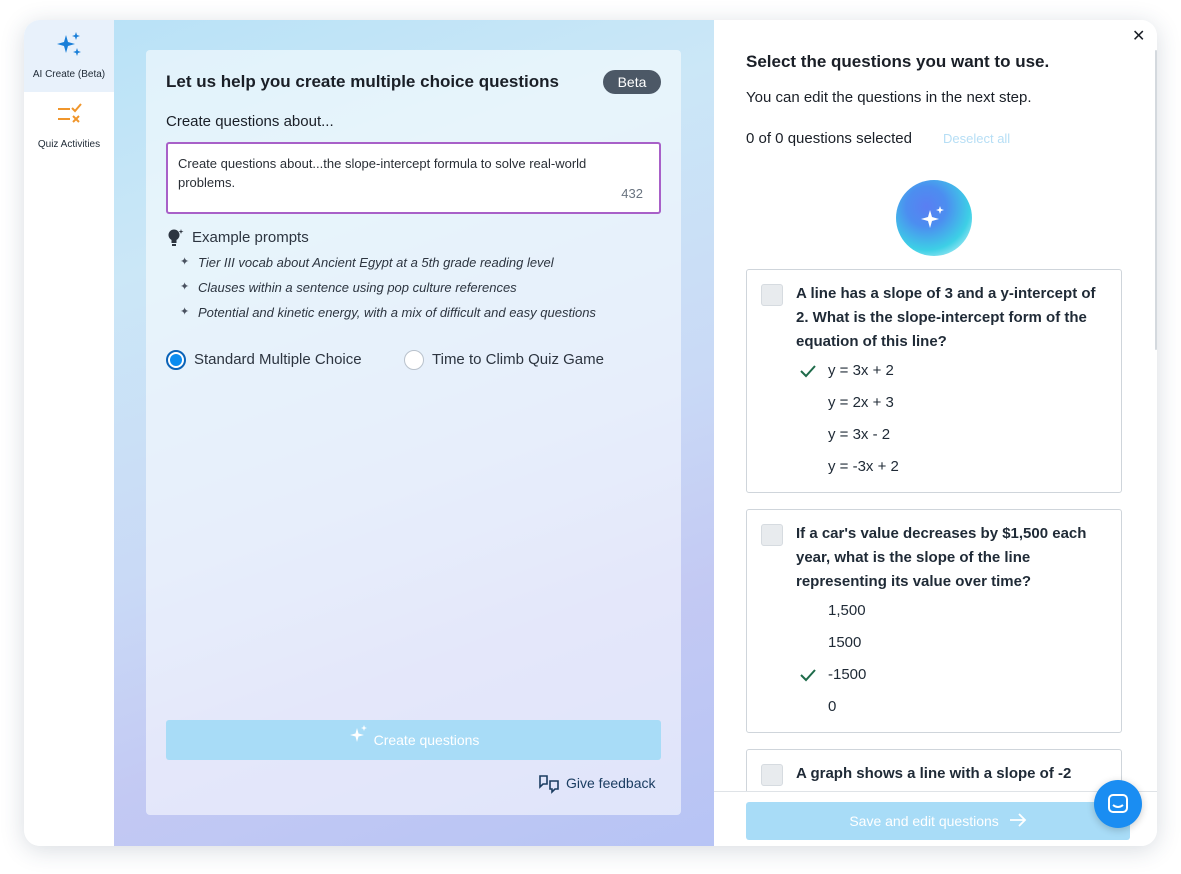 The height and width of the screenshot is (874, 1181). I want to click on arrow-right-icon, so click(1018, 822).